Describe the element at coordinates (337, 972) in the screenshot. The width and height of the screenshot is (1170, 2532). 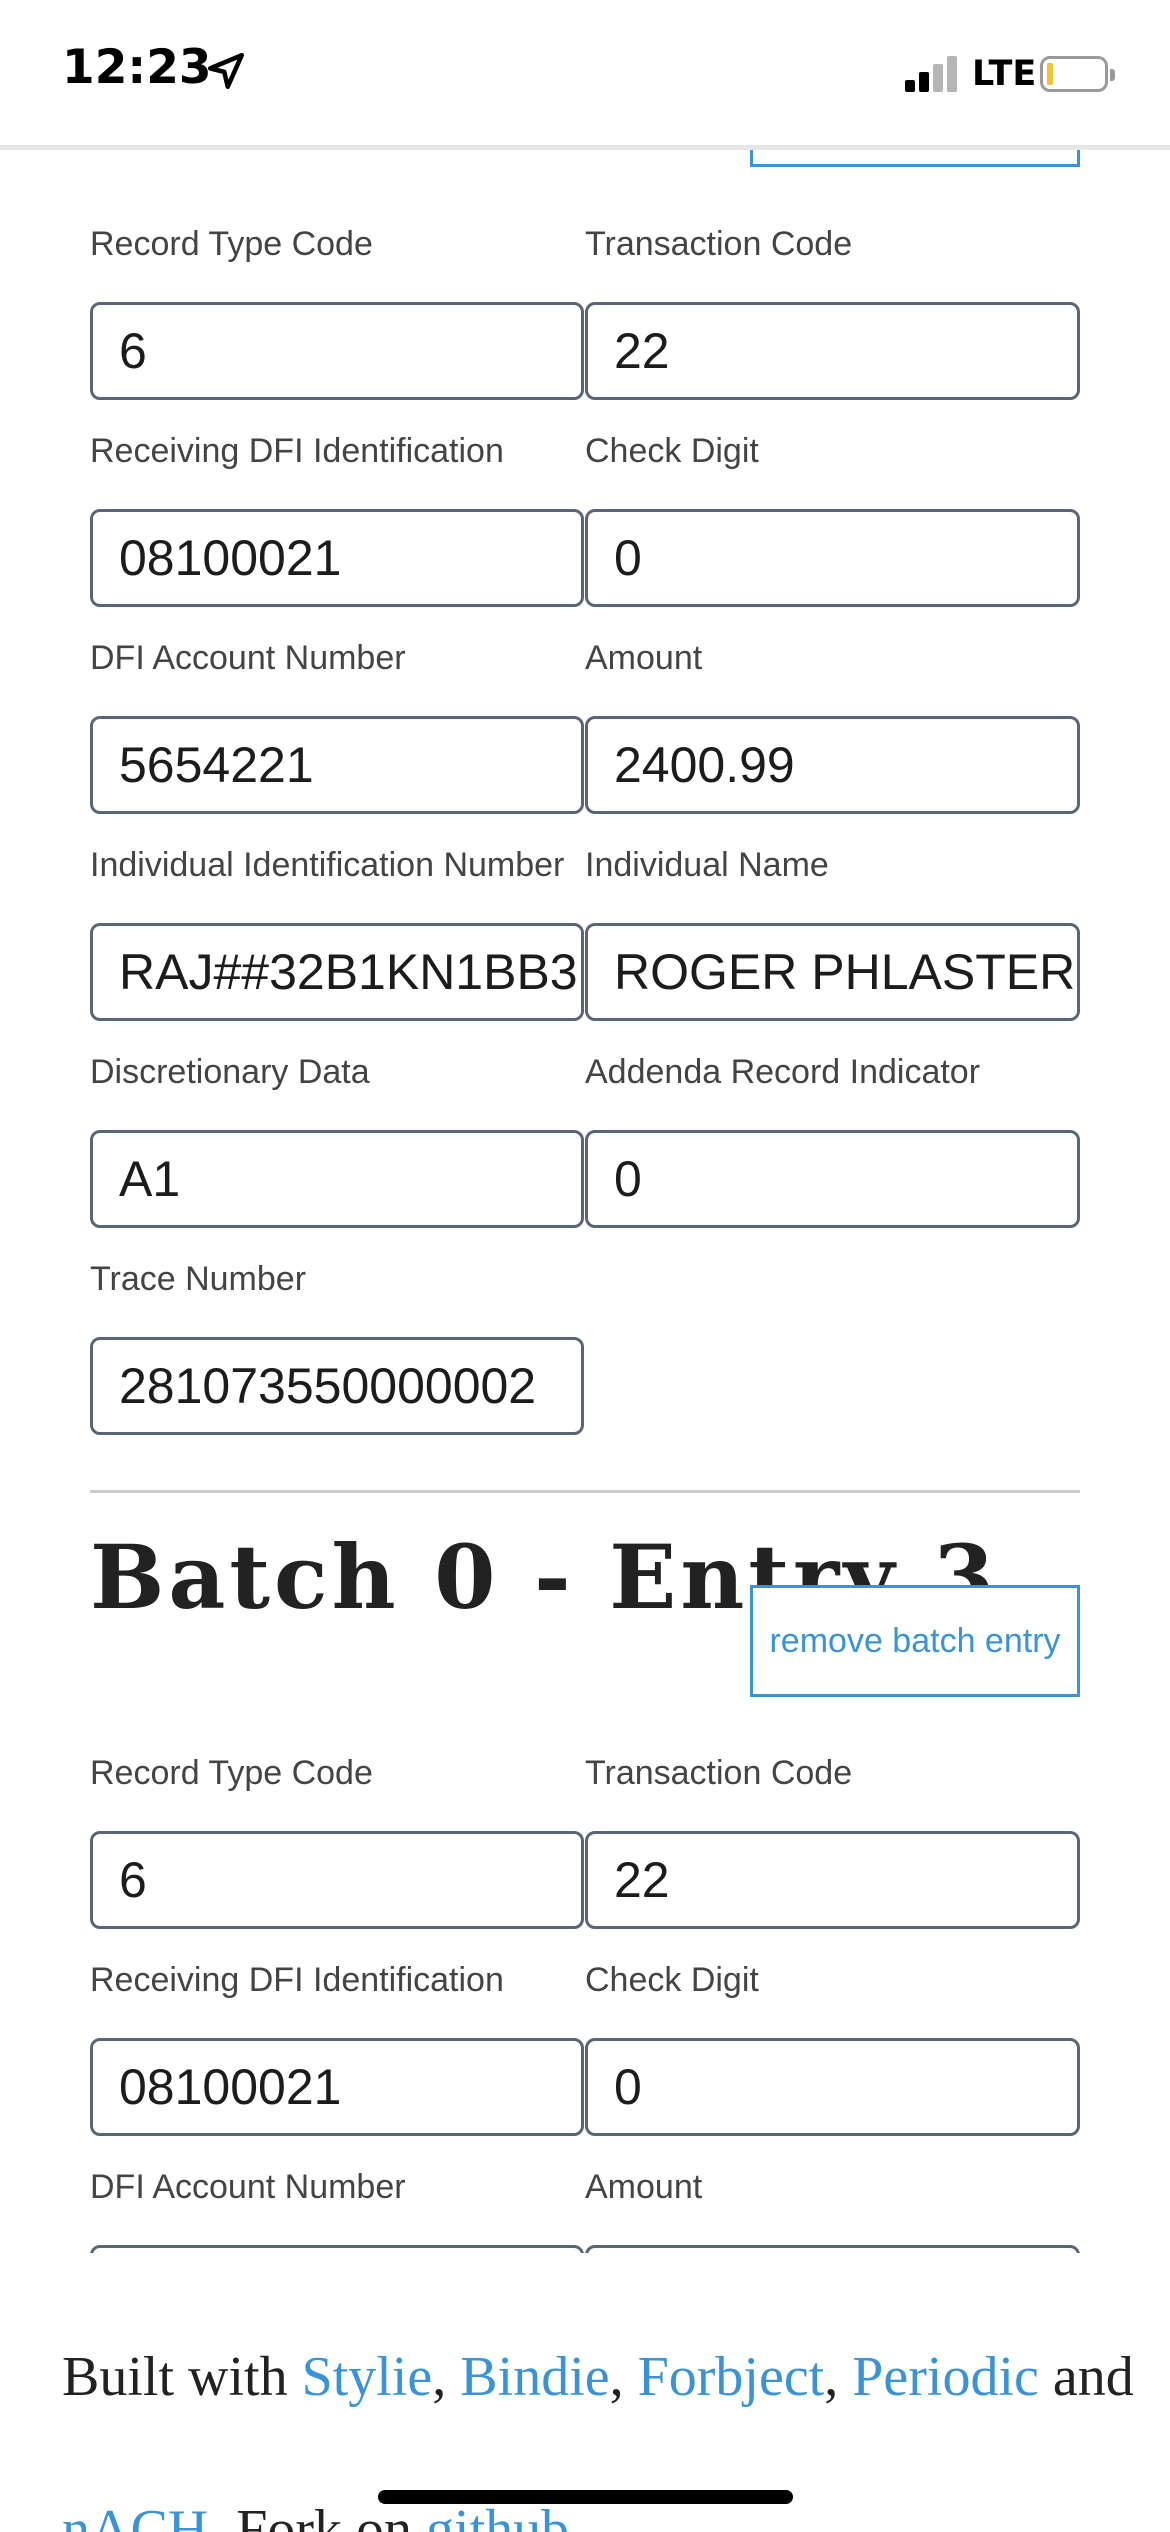
I see `individual-id-input: RAJ##32B1KN1BB3` at that location.